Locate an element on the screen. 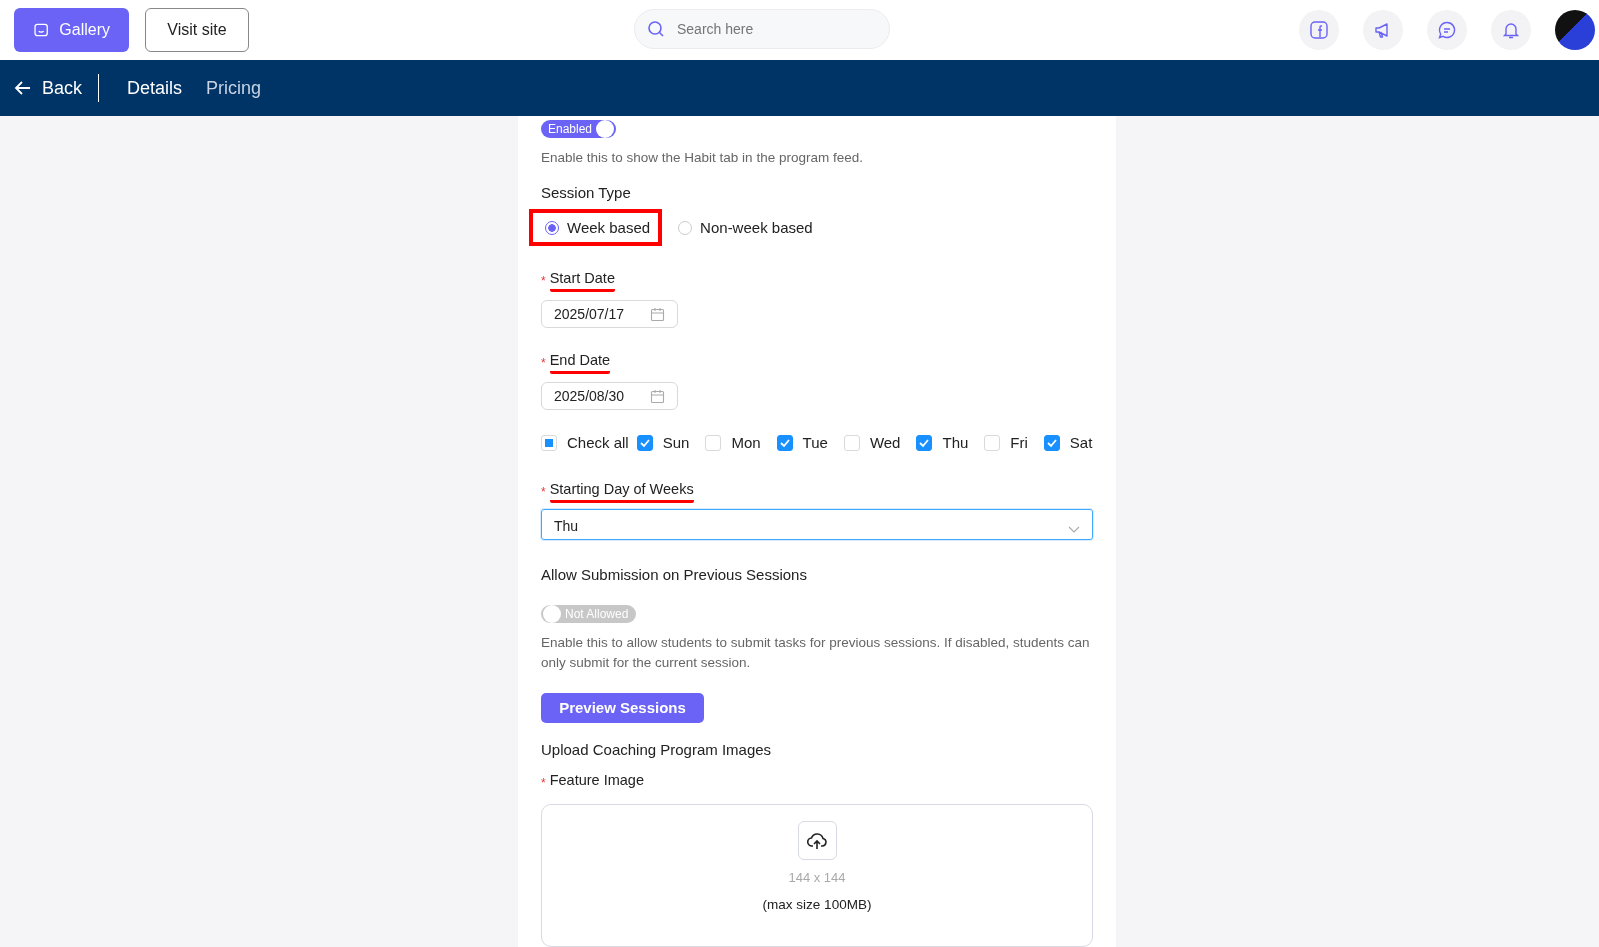  check-all-checkbox: Check all is located at coordinates (585, 443).